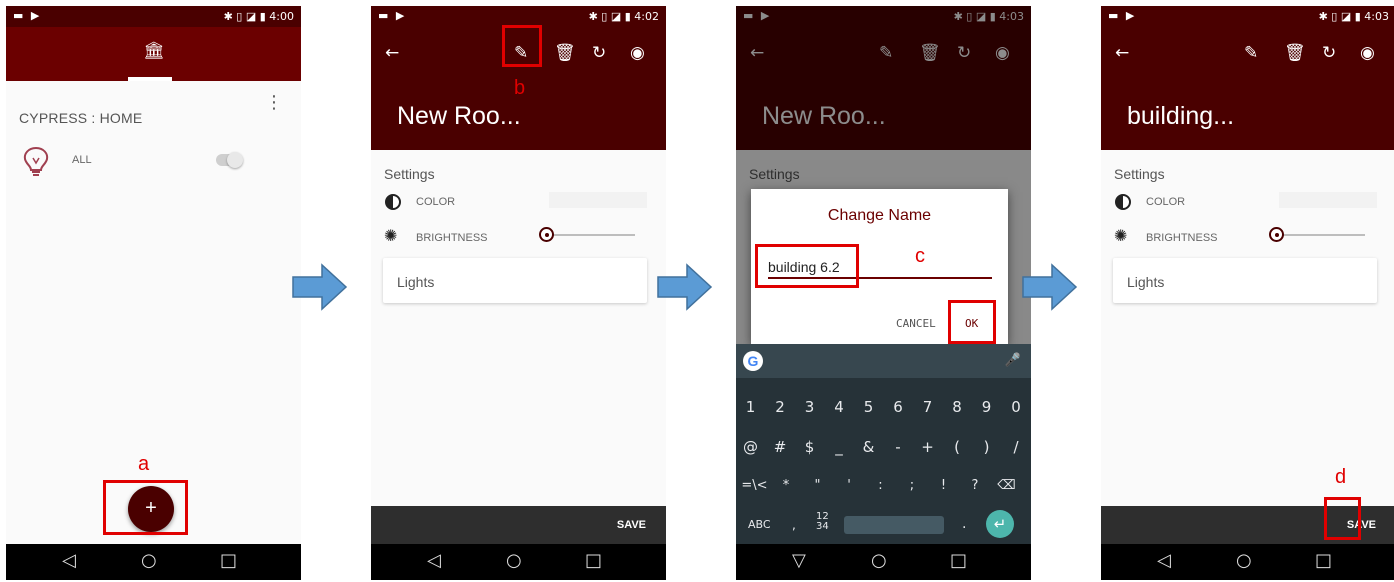 Image resolution: width=1394 pixels, height=582 pixels. I want to click on home-tab-bar: 🏛, so click(153, 54).